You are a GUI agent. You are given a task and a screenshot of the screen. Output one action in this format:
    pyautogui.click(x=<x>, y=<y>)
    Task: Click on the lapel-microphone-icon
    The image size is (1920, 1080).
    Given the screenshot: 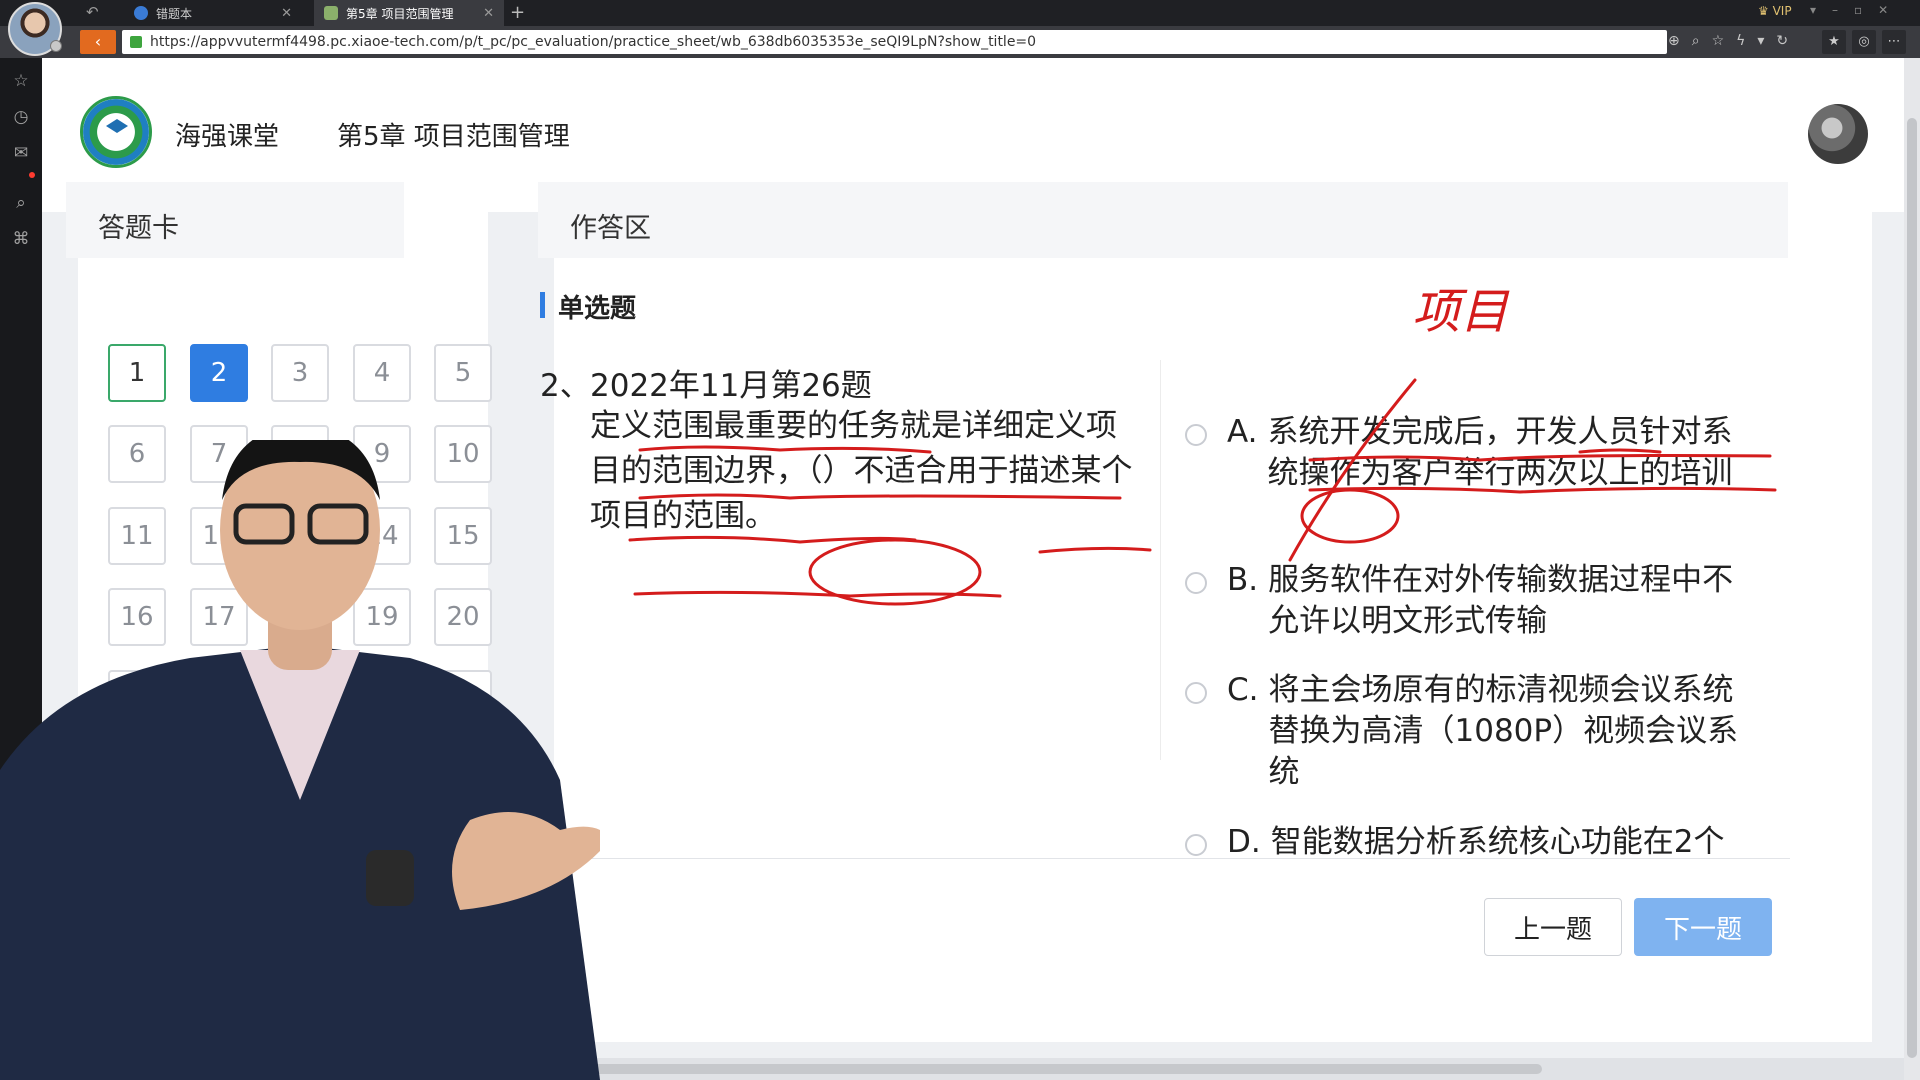 What is the action you would take?
    pyautogui.click(x=390, y=878)
    